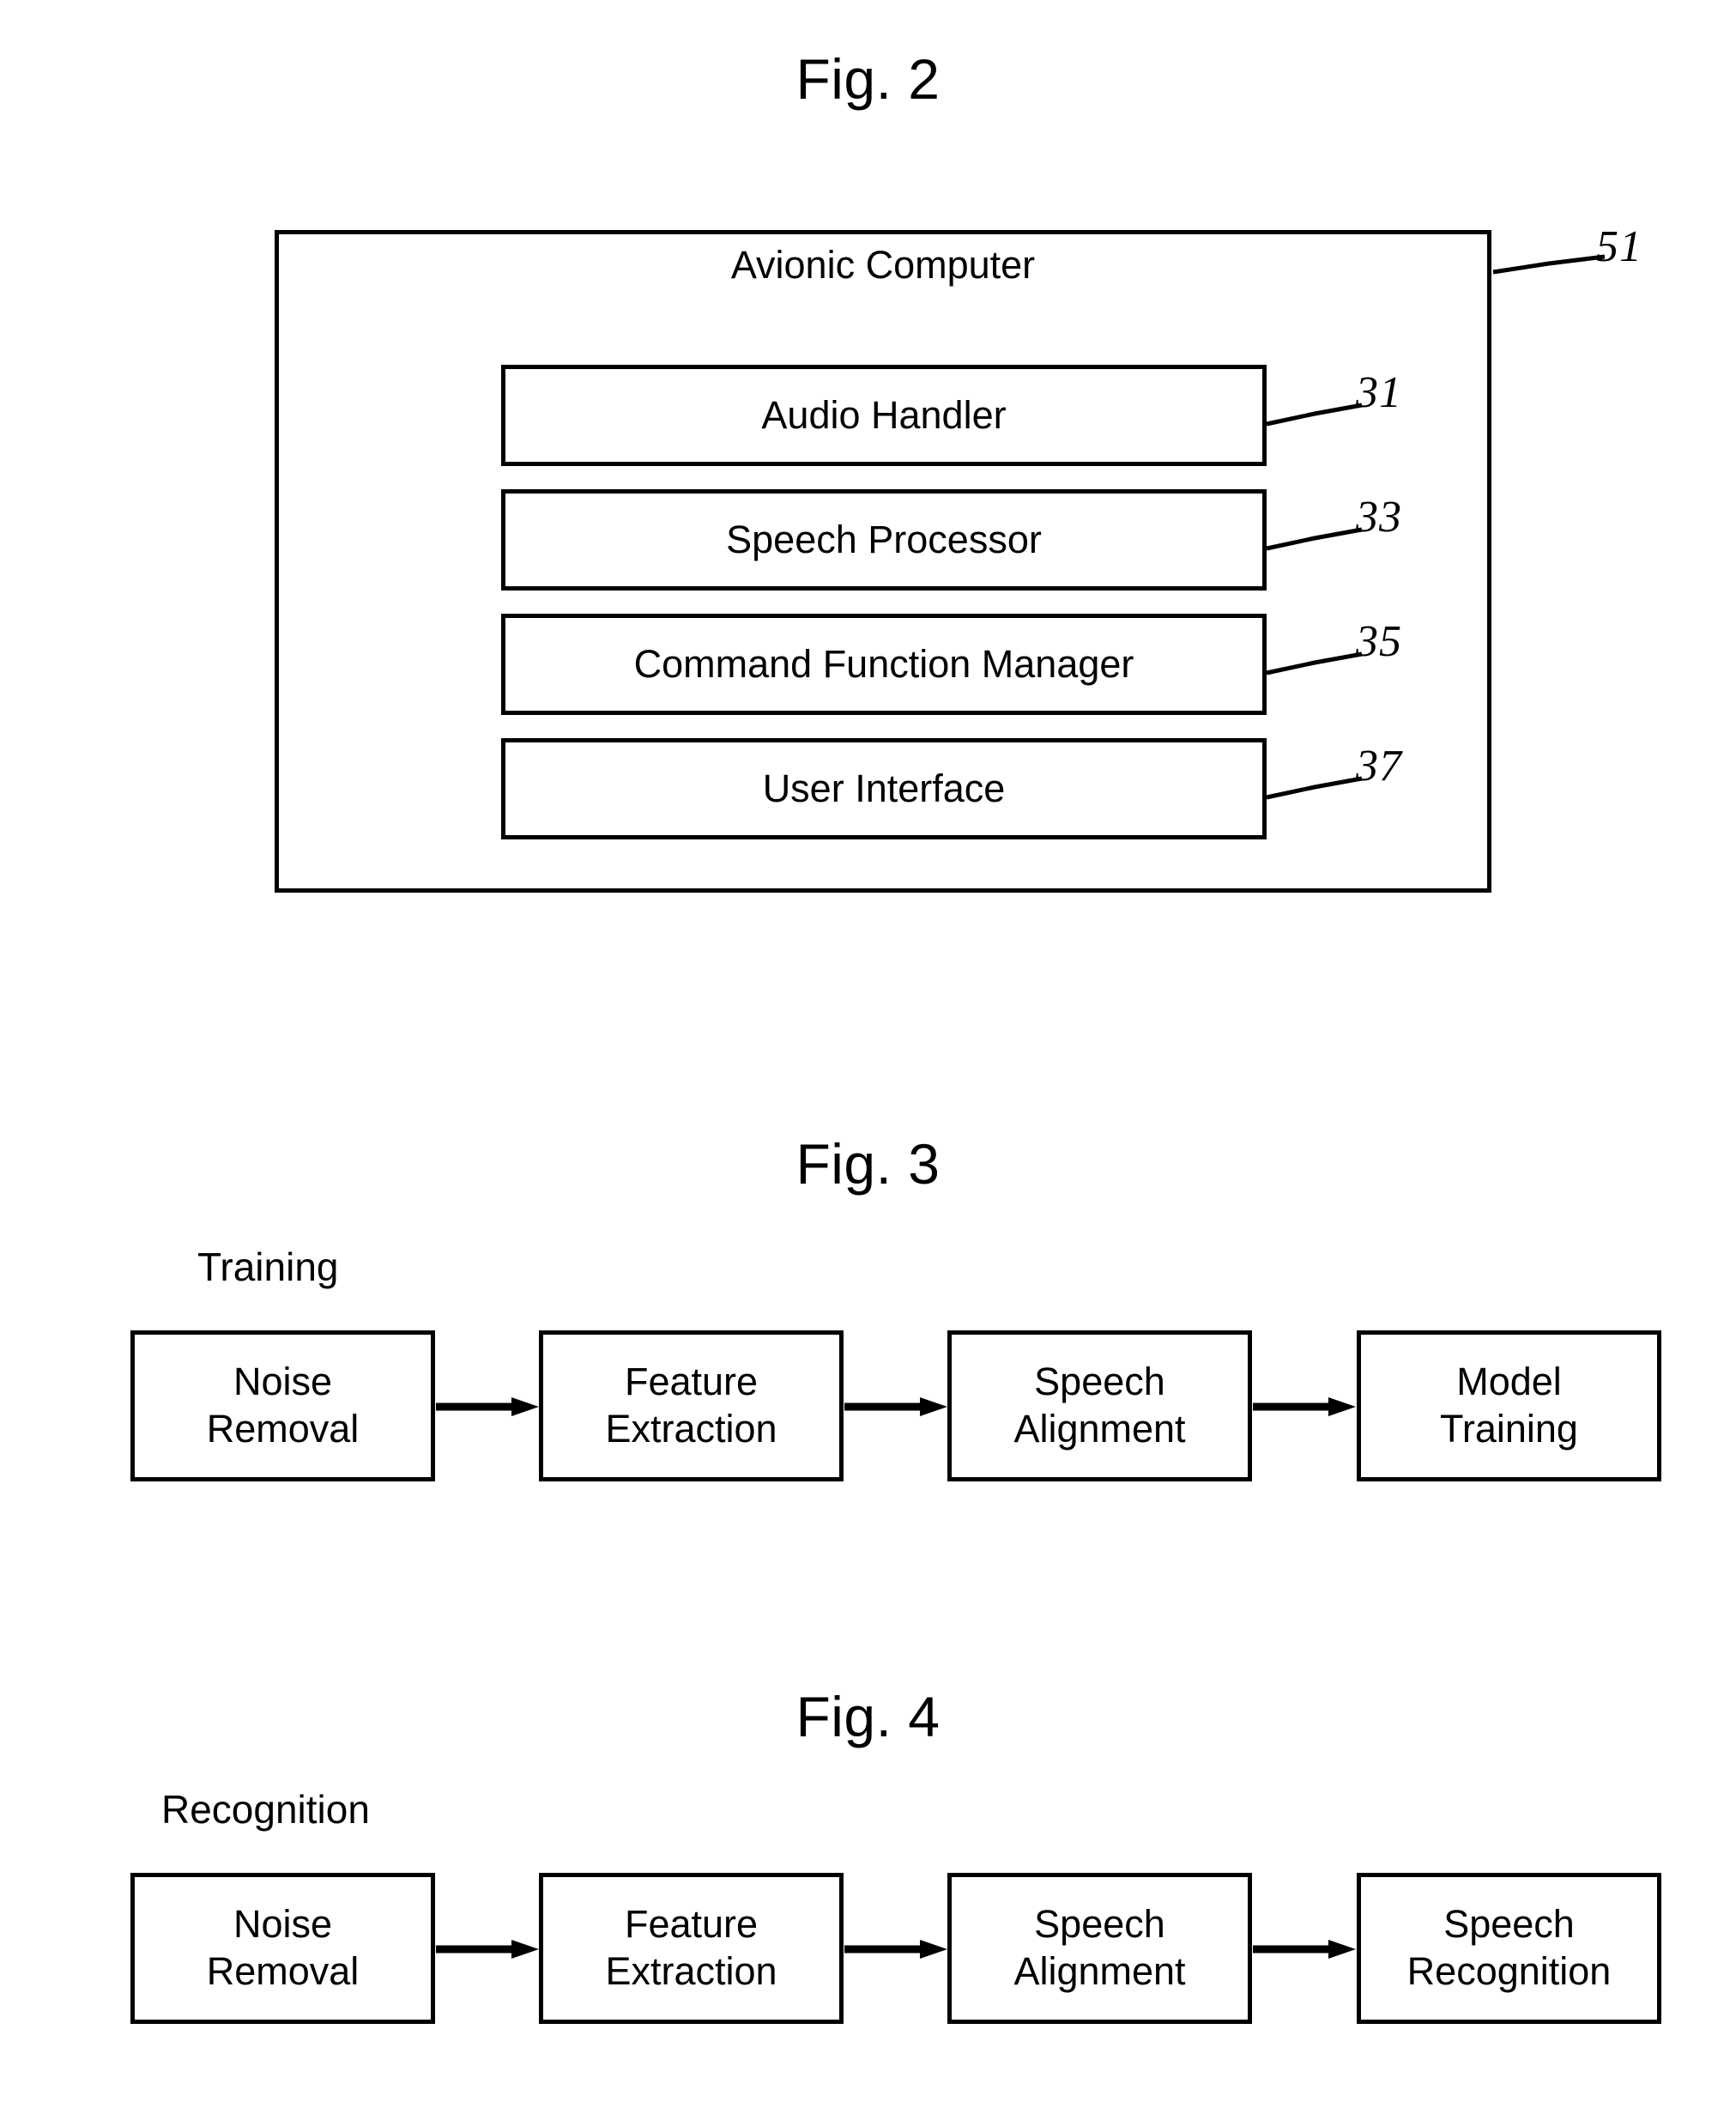  Describe the element at coordinates (883, 265) in the screenshot. I see `avionic-computer-label: Avionic Computer` at that location.